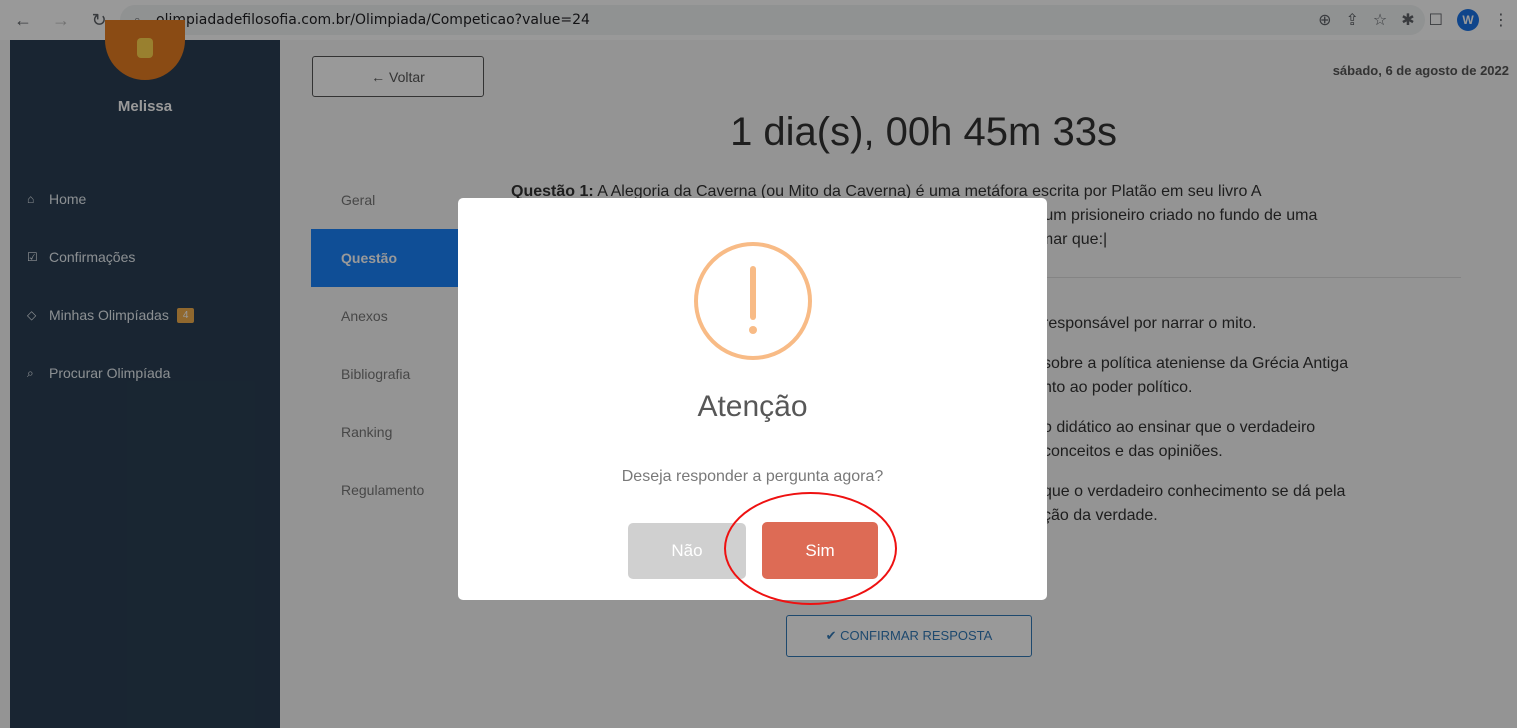 Image resolution: width=1517 pixels, height=728 pixels. Describe the element at coordinates (810, 548) in the screenshot. I see `highlight-circle` at that location.